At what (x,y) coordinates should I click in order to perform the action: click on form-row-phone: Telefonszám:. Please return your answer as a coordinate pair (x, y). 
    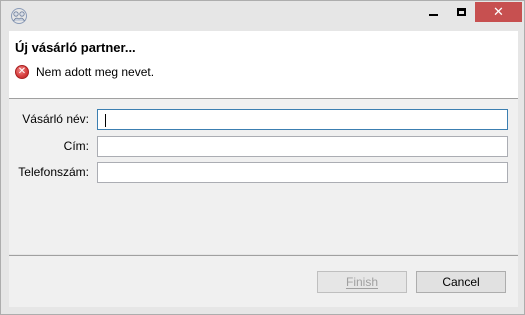
    Looking at the image, I should click on (263, 173).